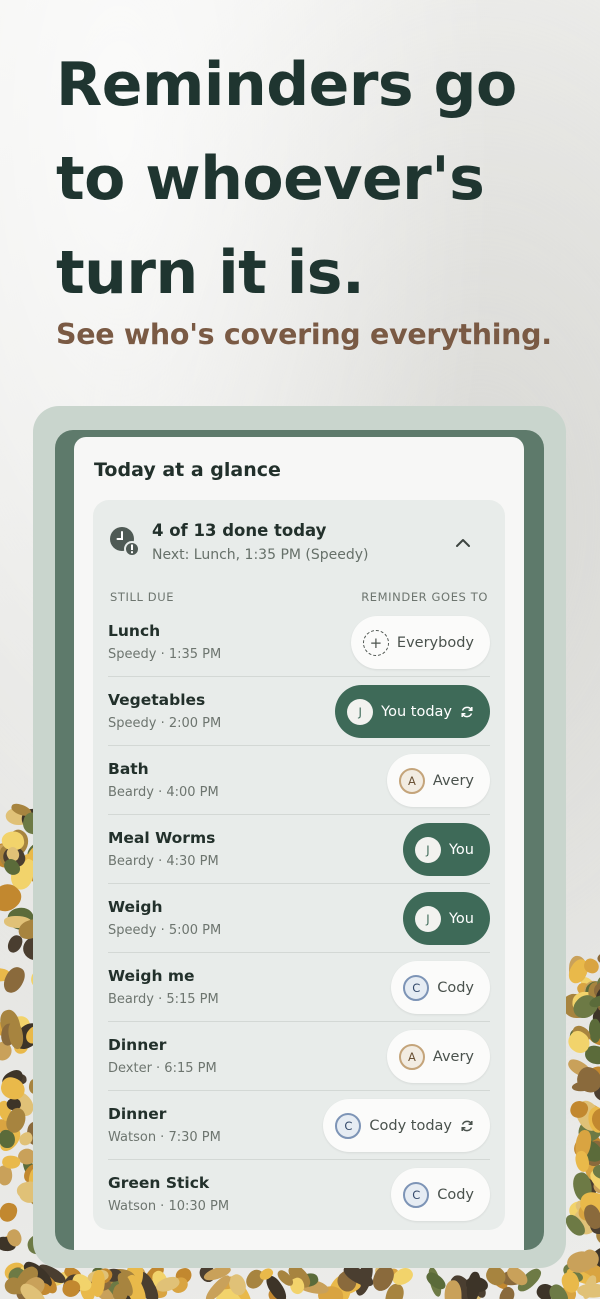  What do you see at coordinates (165, 723) in the screenshot?
I see `reminder-meta: Speedy · 2:00 PM` at bounding box center [165, 723].